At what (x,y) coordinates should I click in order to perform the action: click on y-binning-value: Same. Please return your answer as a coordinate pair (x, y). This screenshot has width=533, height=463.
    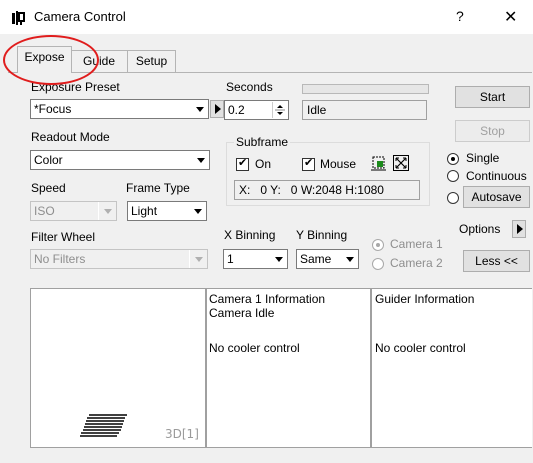
    Looking at the image, I should click on (316, 259).